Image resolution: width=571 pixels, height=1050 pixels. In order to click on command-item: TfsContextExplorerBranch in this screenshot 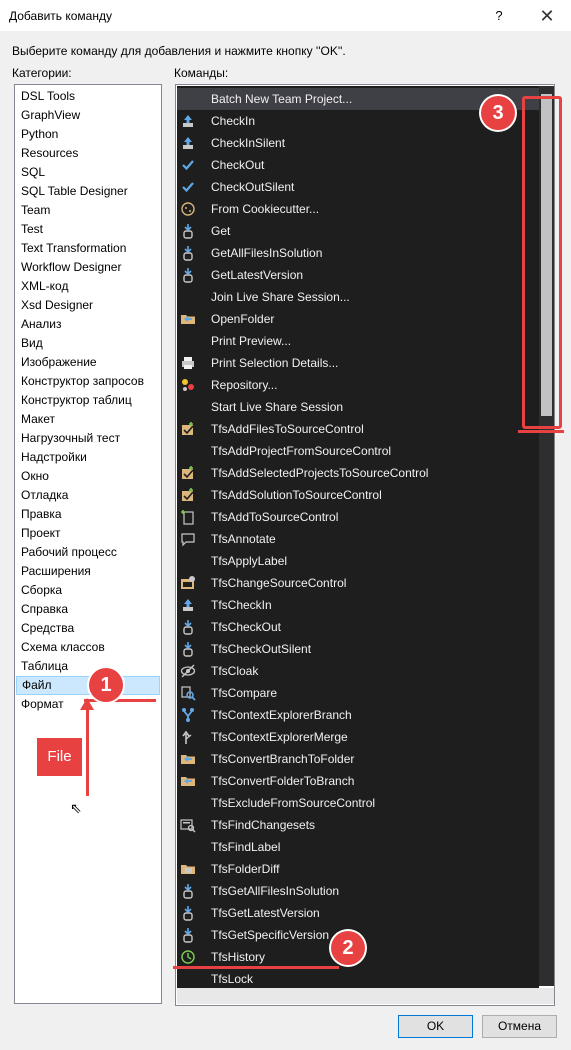, I will do `click(358, 715)`.